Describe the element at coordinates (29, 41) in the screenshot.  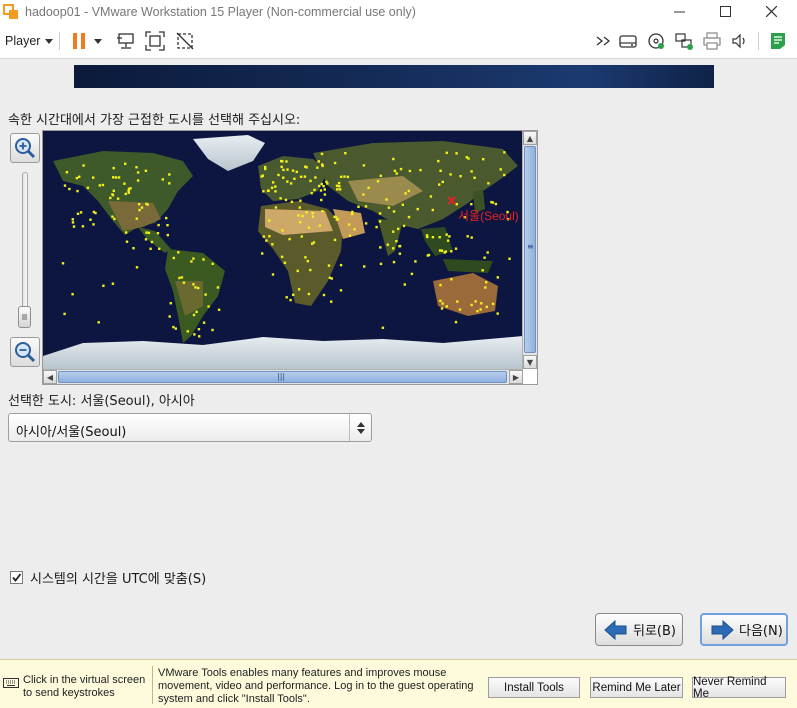
I see `player-menu-button: Player` at that location.